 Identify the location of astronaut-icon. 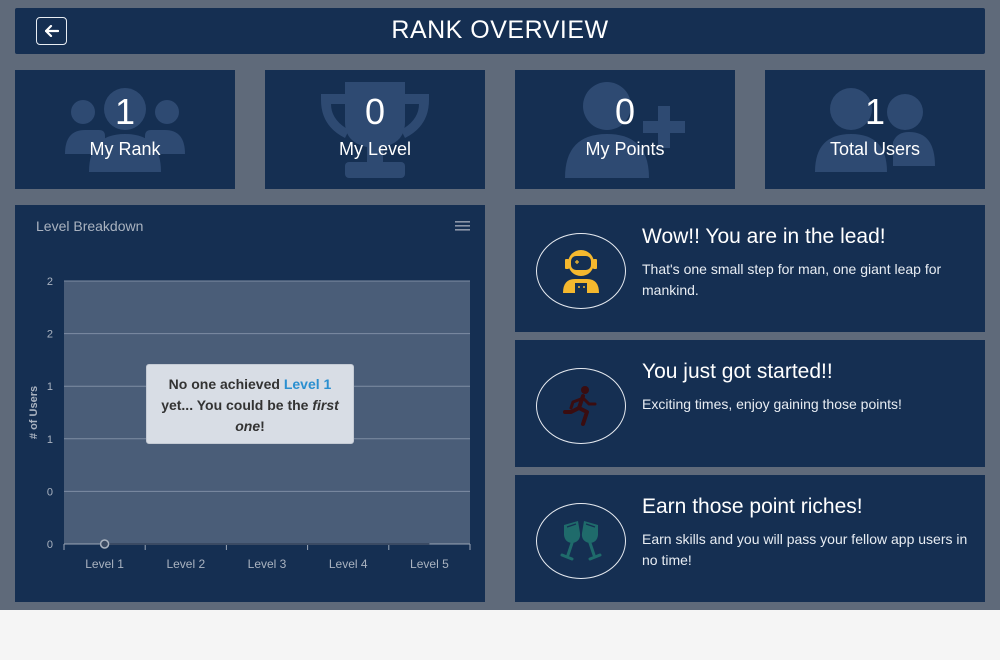
(581, 271).